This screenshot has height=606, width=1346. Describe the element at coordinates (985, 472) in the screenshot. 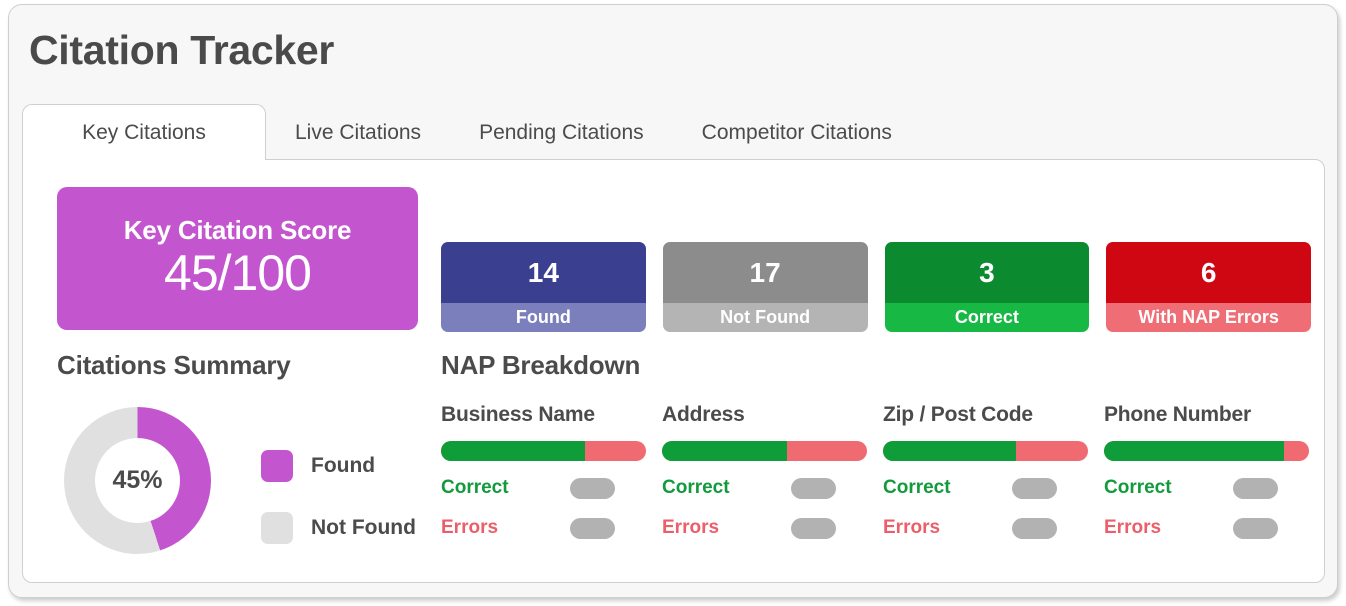

I see `nap-column-zip-post-code: Zip / Post Code Correct Errors` at that location.